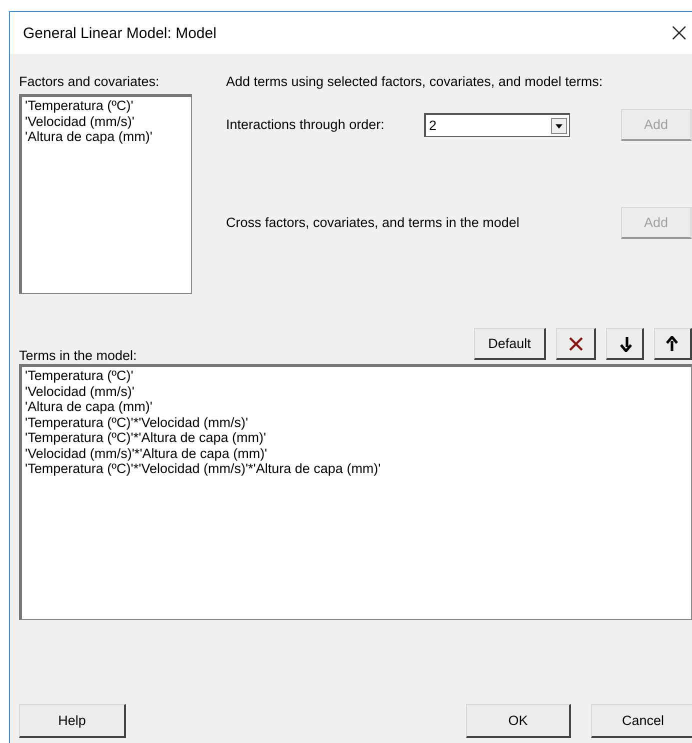 Image resolution: width=692 pixels, height=743 pixels. What do you see at coordinates (119, 33) in the screenshot?
I see `window-title: General Linear Model: Model` at bounding box center [119, 33].